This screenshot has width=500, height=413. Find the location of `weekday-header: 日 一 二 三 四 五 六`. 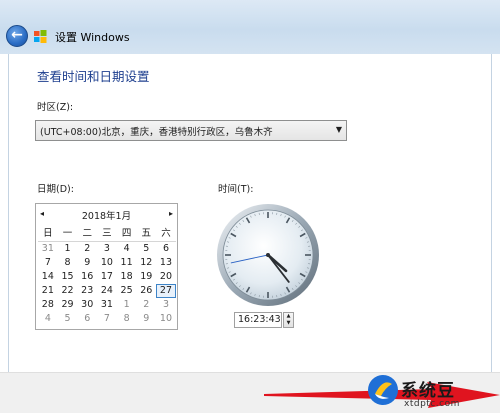

weekday-header: 日 一 二 三 四 五 六 is located at coordinates (107, 234).